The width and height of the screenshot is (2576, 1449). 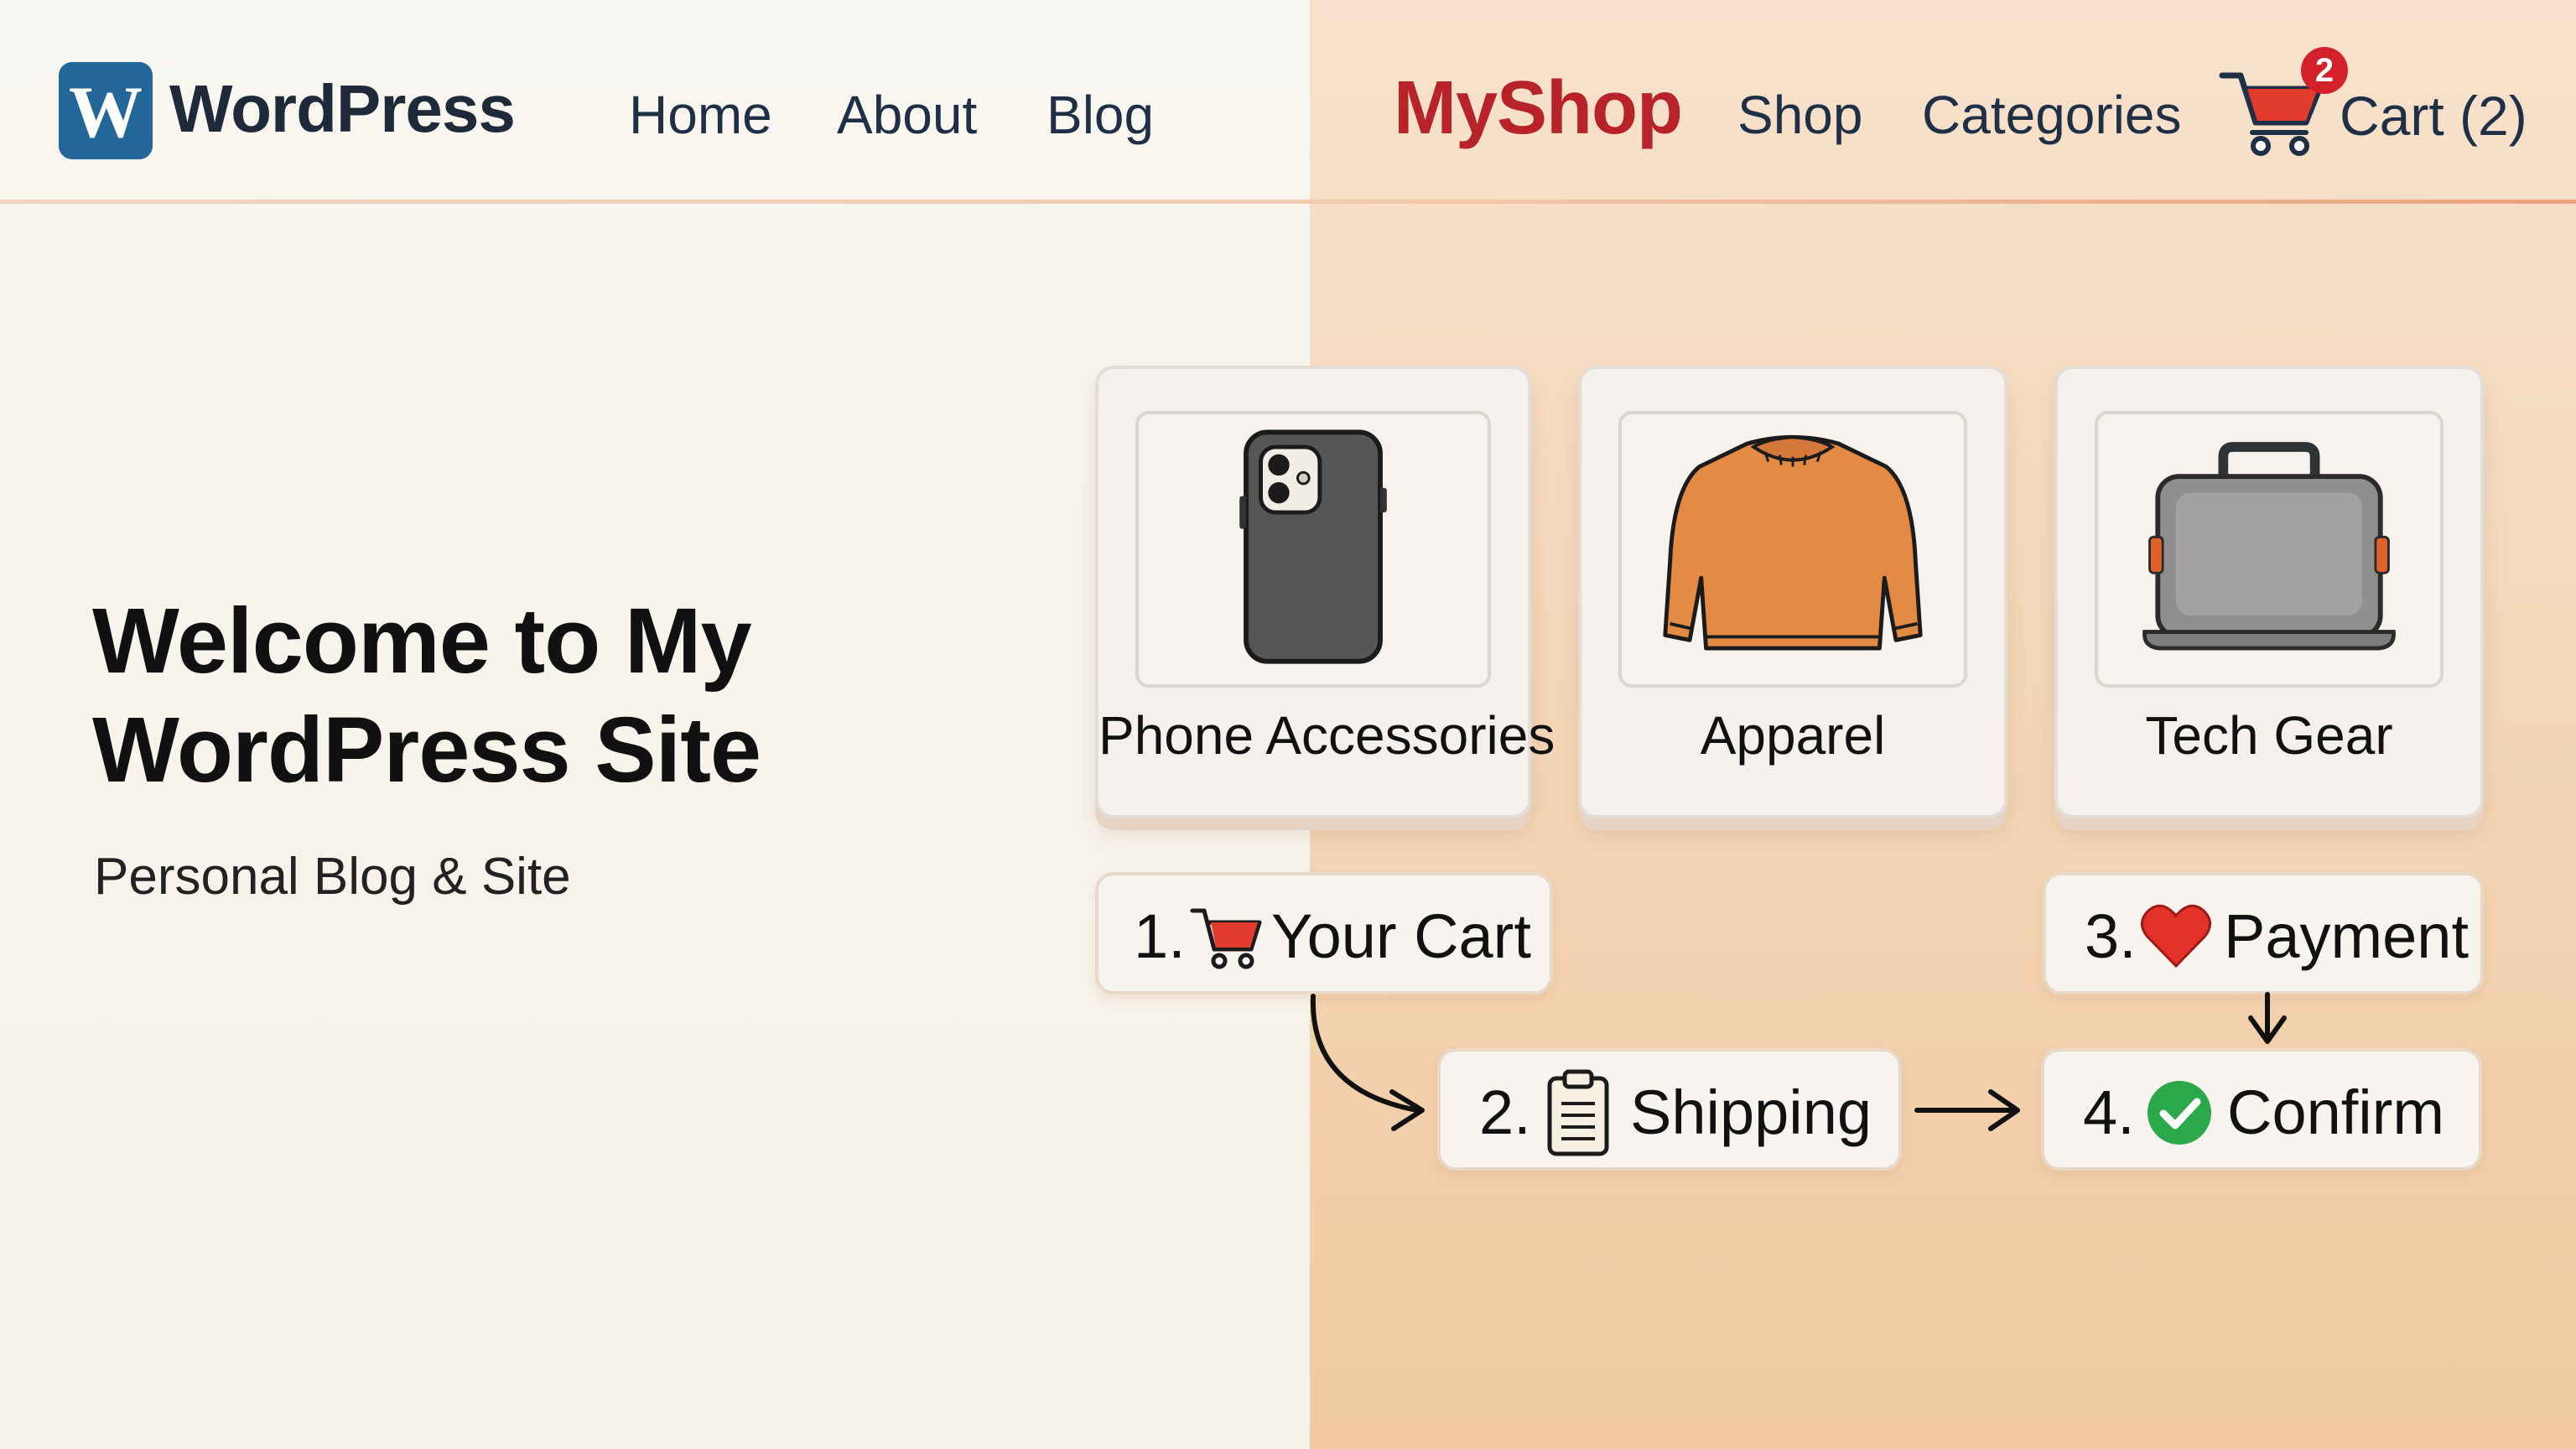 I want to click on check-circle-icon, so click(x=2179, y=1113).